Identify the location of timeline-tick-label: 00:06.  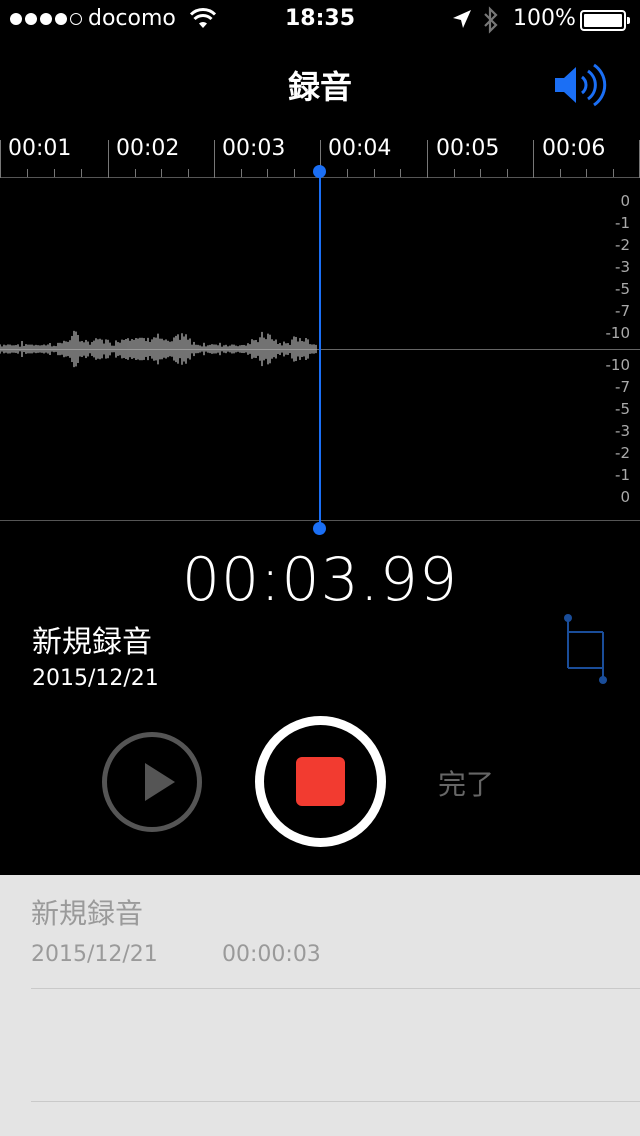
(574, 148).